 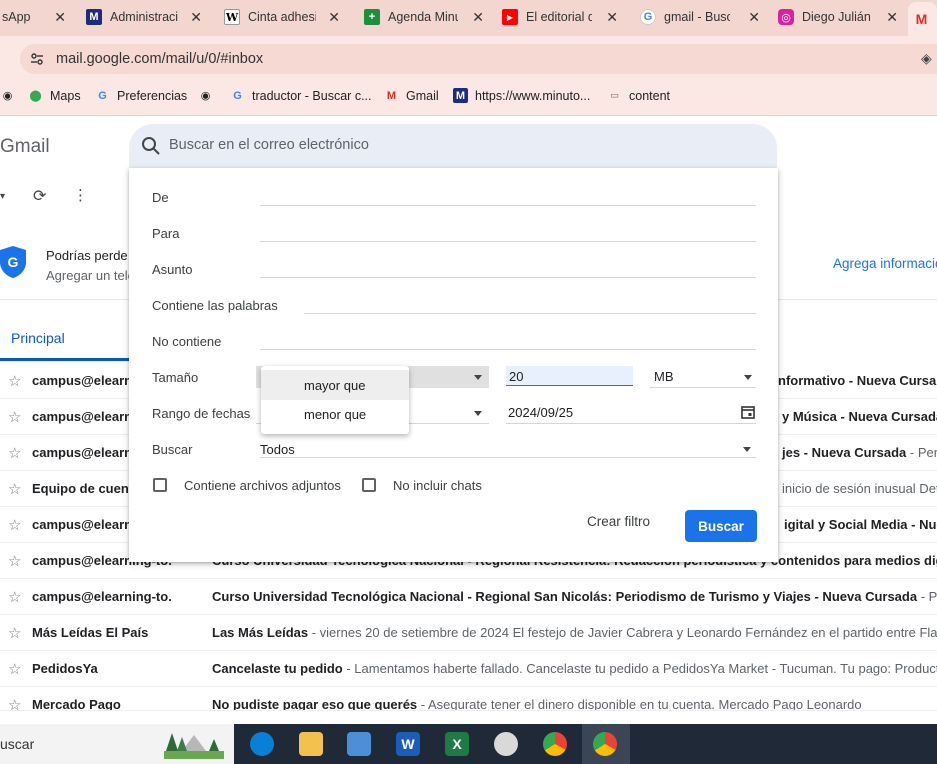 I want to click on size-label: Tamaño, so click(x=175, y=377).